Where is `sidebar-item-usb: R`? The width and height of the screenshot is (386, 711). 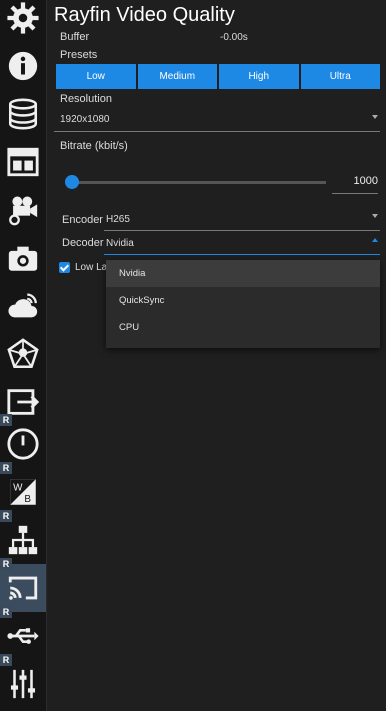
sidebar-item-usb: R is located at coordinates (23, 633).